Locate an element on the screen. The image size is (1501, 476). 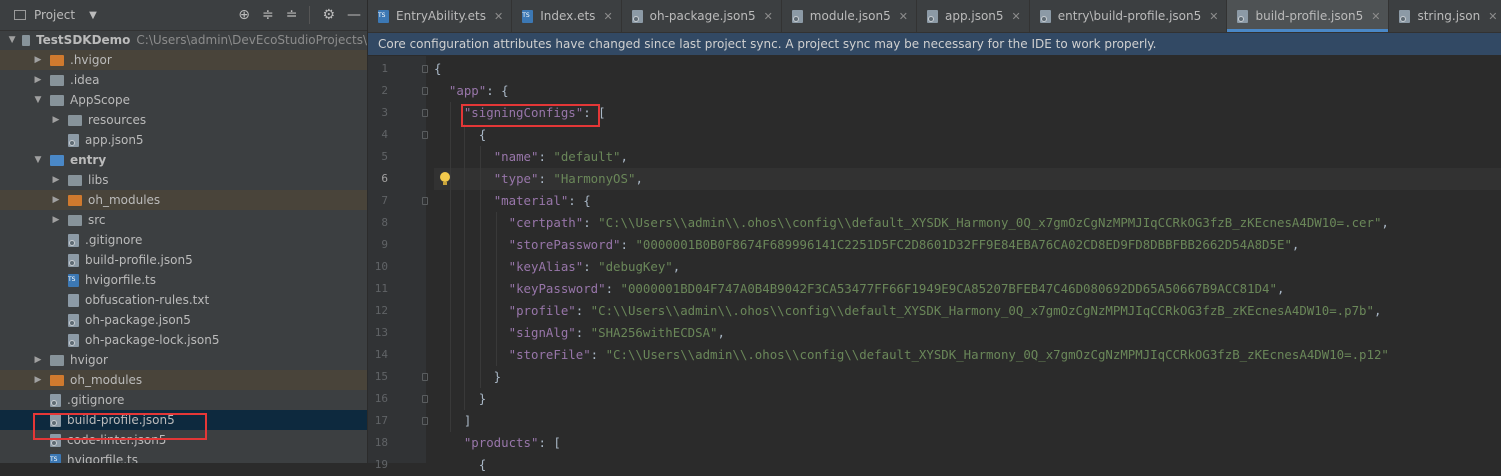
json-key: "keyPassword" is located at coordinates (557, 288).